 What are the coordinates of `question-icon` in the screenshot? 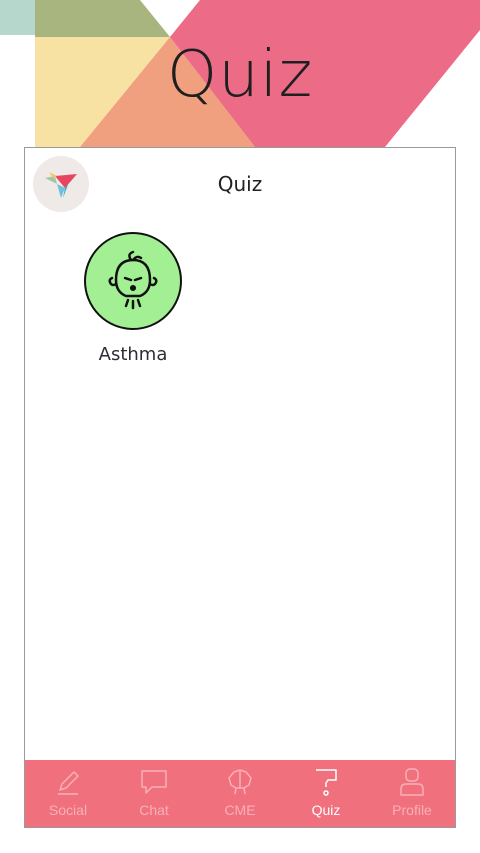 It's located at (326, 782).